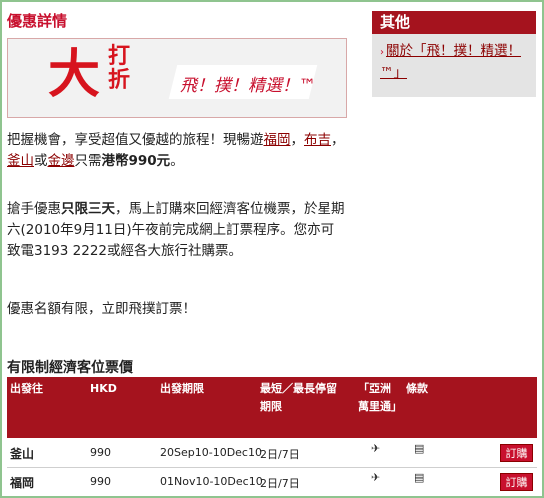 The height and width of the screenshot is (498, 544). What do you see at coordinates (41, 161) in the screenshot?
I see `or-text: 或` at bounding box center [41, 161].